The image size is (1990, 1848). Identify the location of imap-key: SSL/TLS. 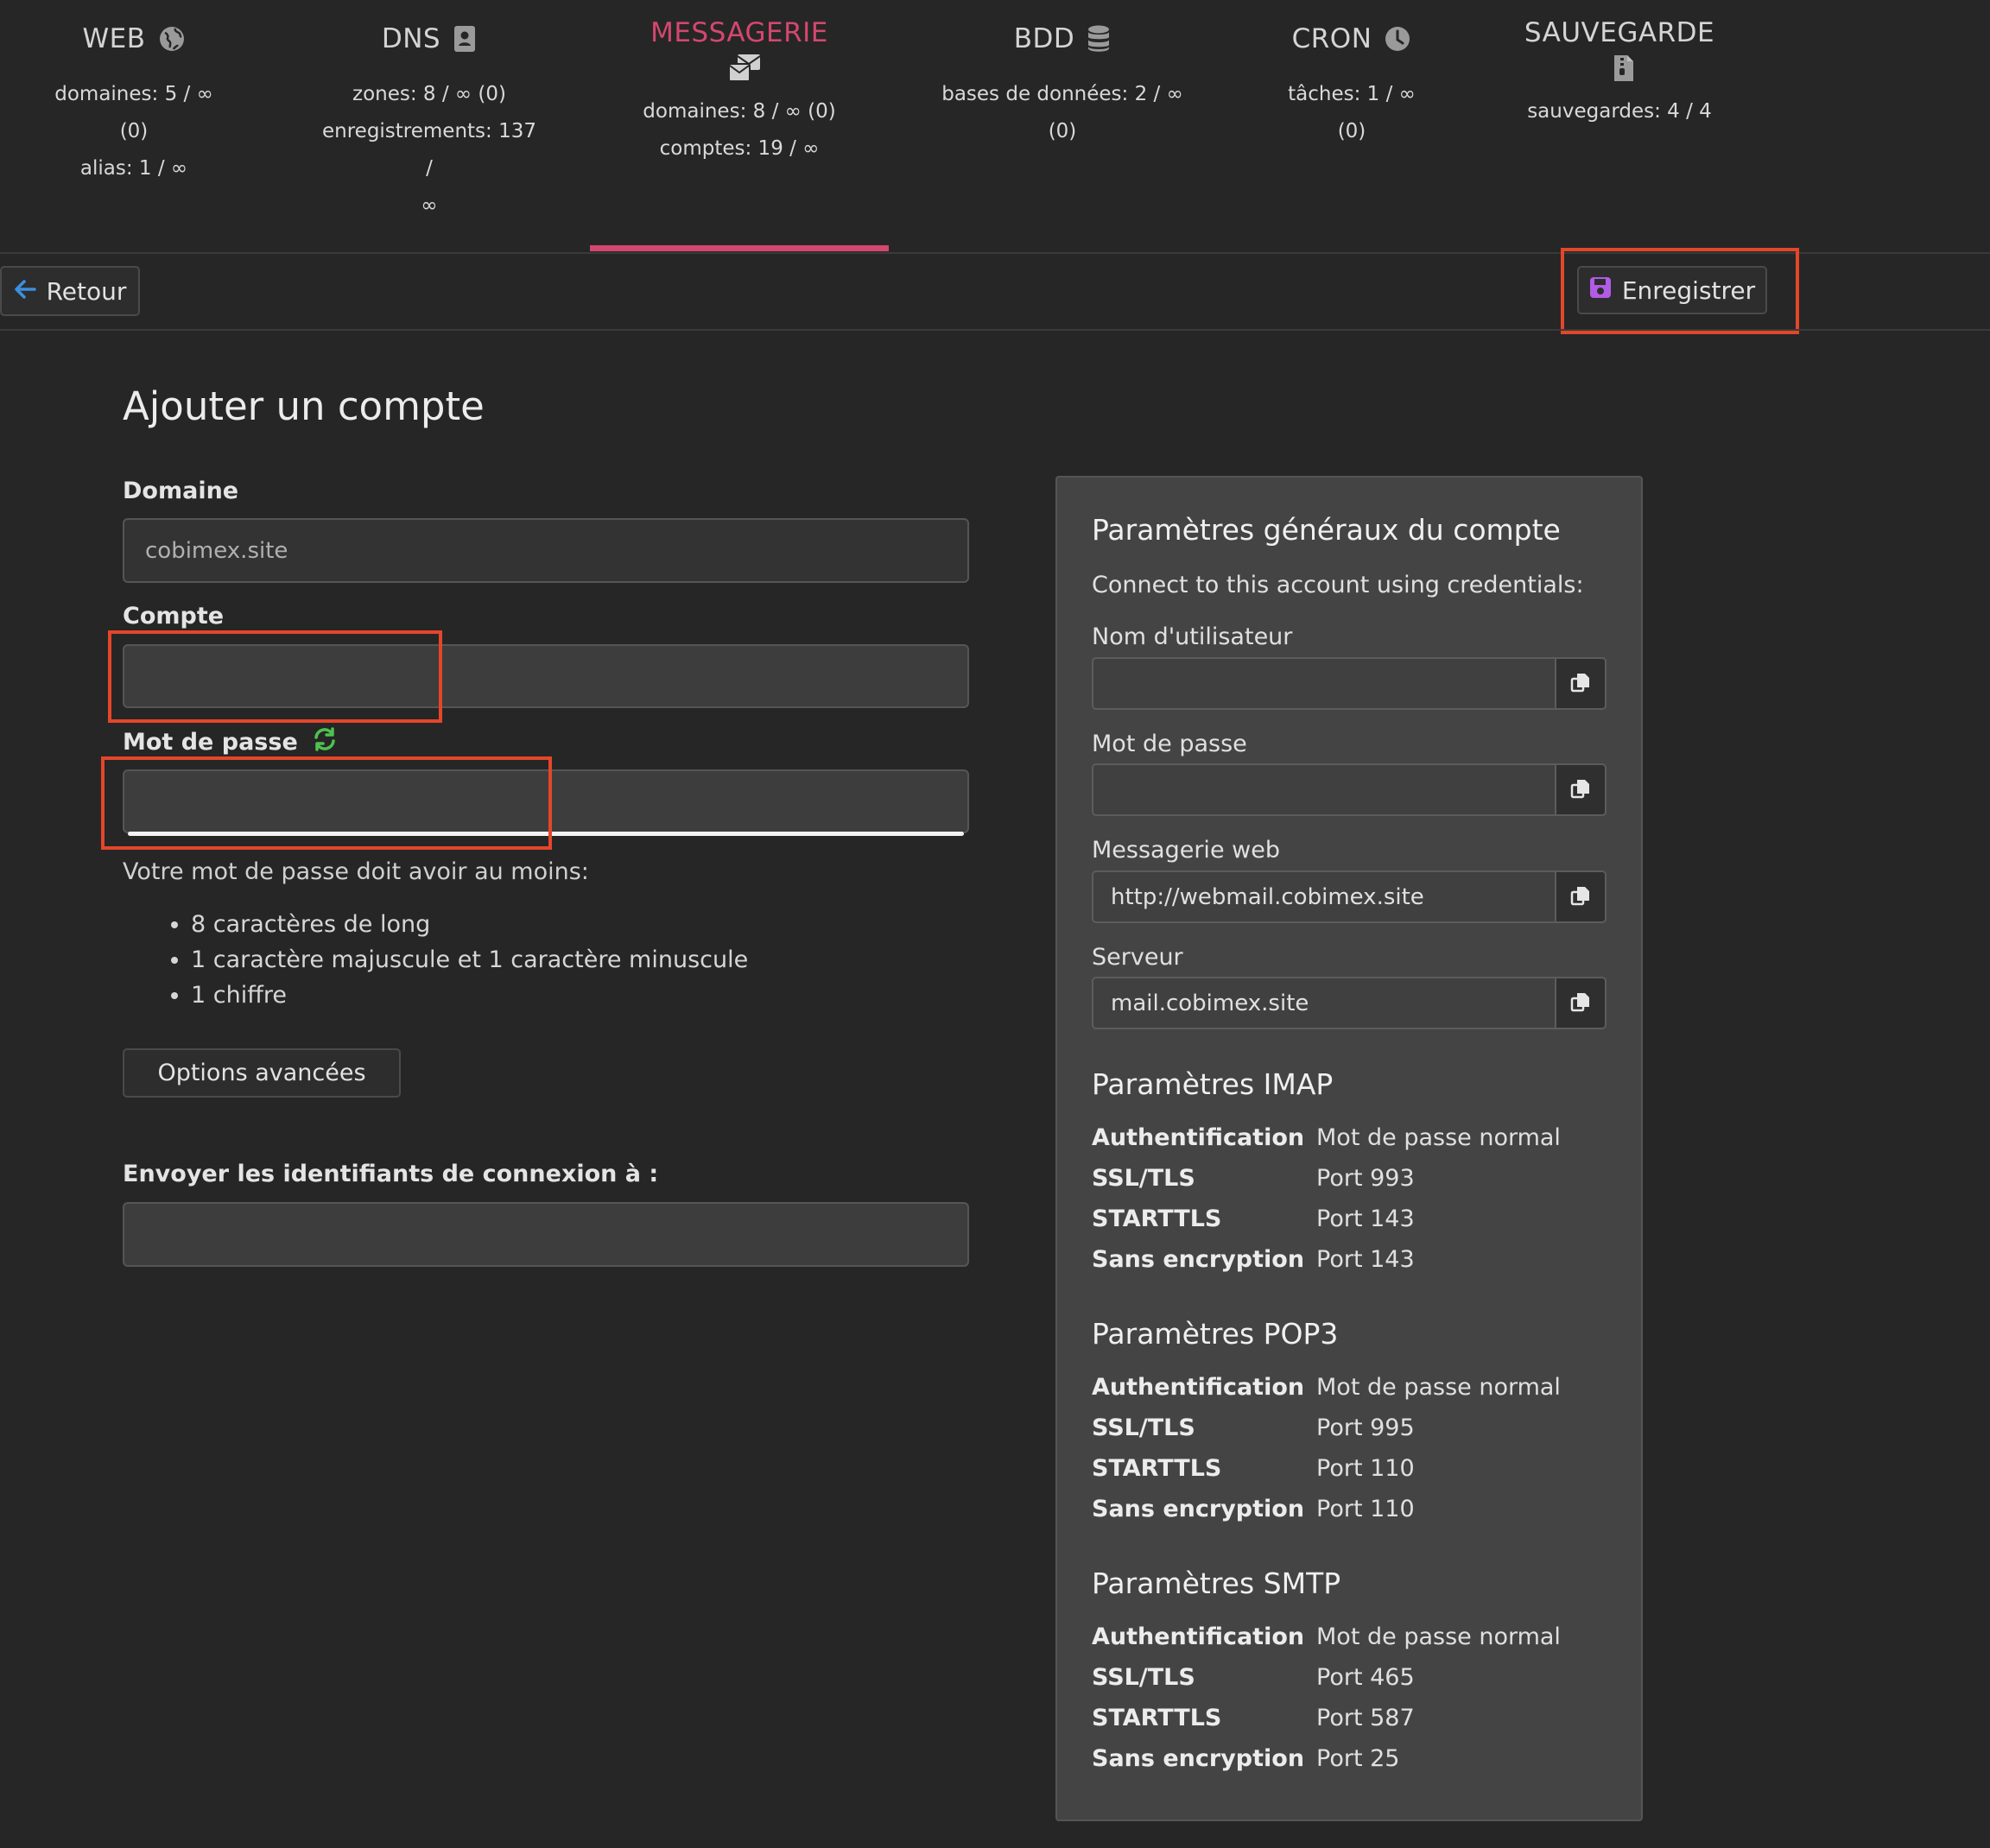
(1143, 1178).